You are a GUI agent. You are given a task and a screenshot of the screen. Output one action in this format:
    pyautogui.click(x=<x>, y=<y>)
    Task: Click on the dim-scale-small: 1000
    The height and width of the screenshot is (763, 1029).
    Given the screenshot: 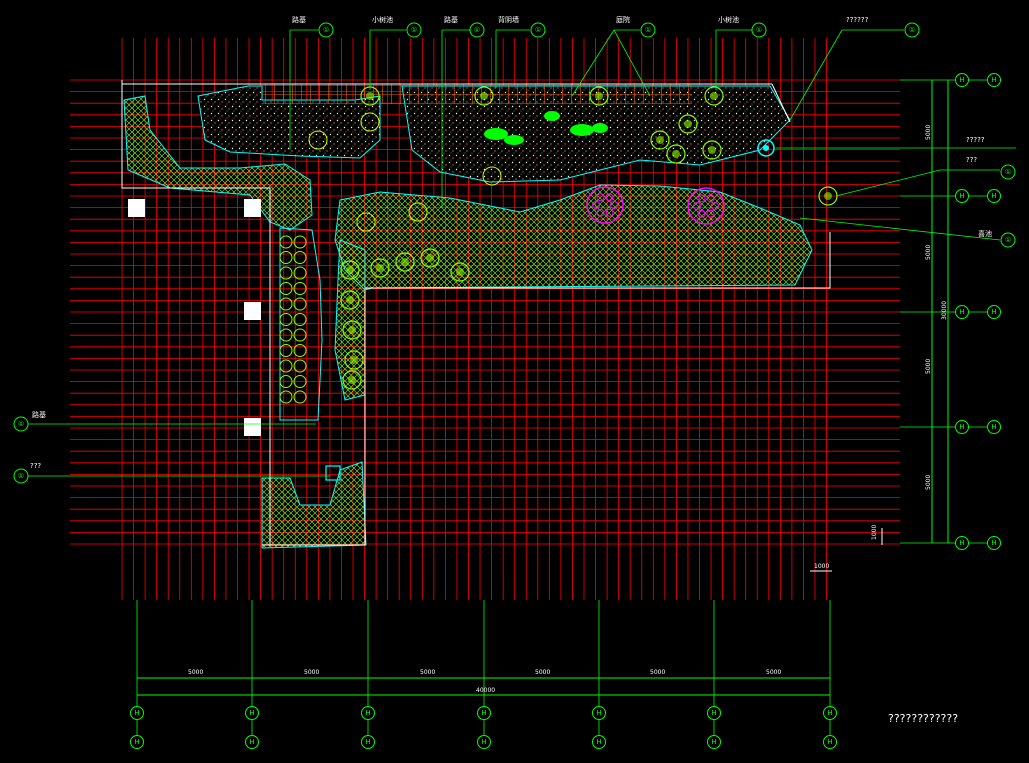 What is the action you would take?
    pyautogui.click(x=821, y=566)
    